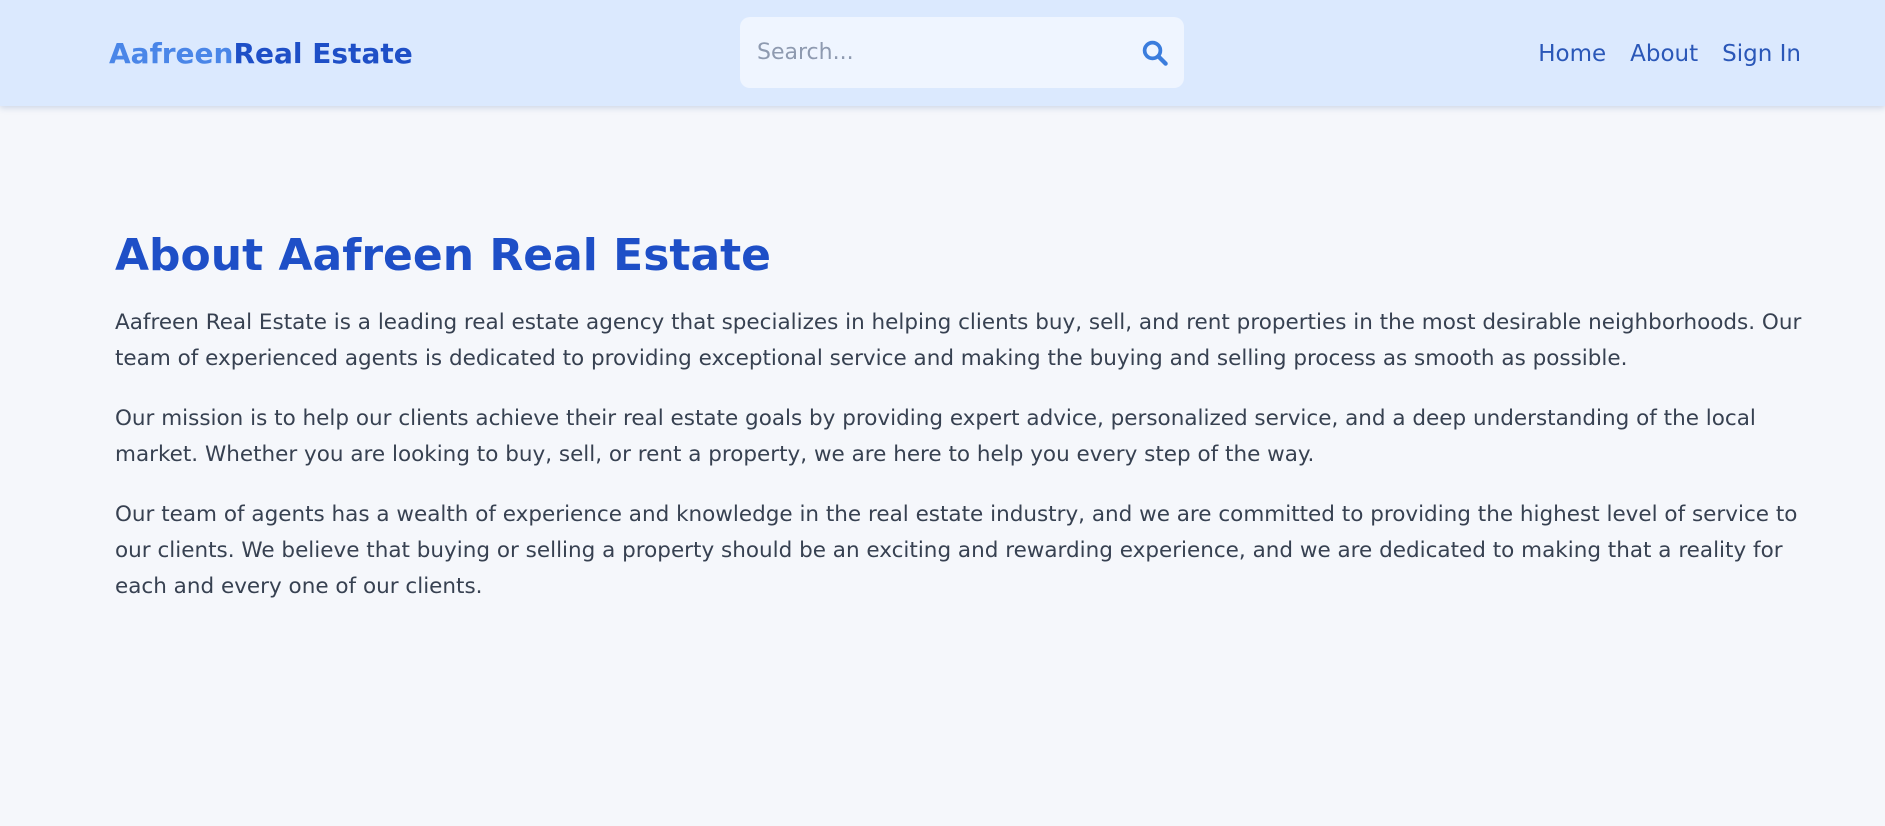 The width and height of the screenshot is (1885, 826). Describe the element at coordinates (1761, 54) in the screenshot. I see `nav-link-sign-in: Sign In` at that location.